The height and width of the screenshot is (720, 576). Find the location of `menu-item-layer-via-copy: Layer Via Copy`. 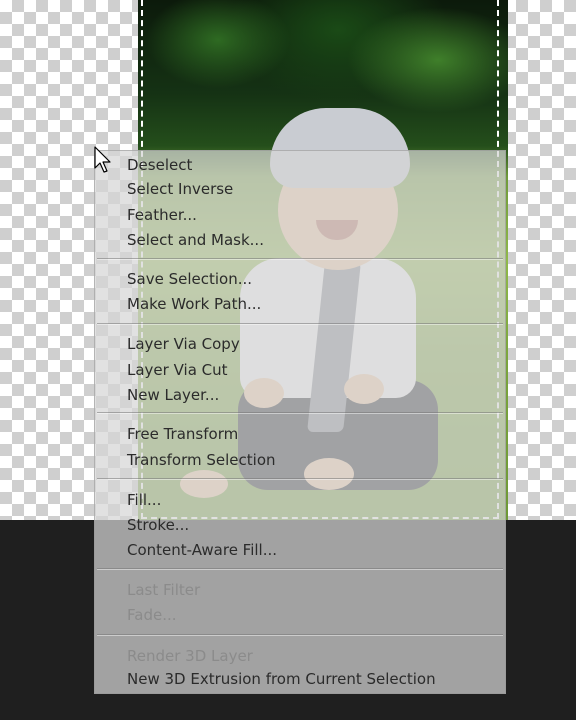

menu-item-layer-via-copy: Layer Via Copy is located at coordinates (183, 344).